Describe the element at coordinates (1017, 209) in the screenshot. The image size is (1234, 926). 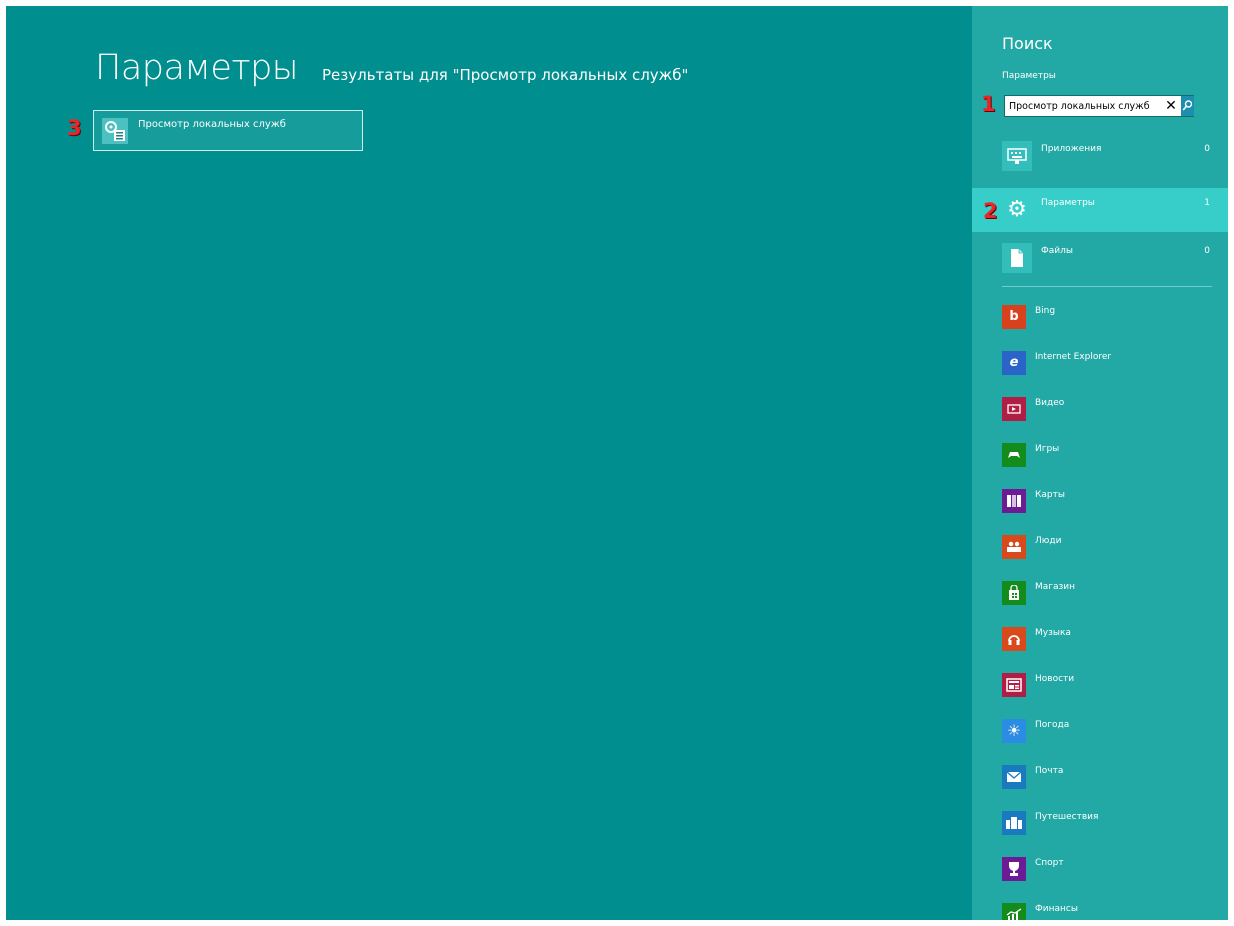
I see `gear-icon: ⚙` at that location.